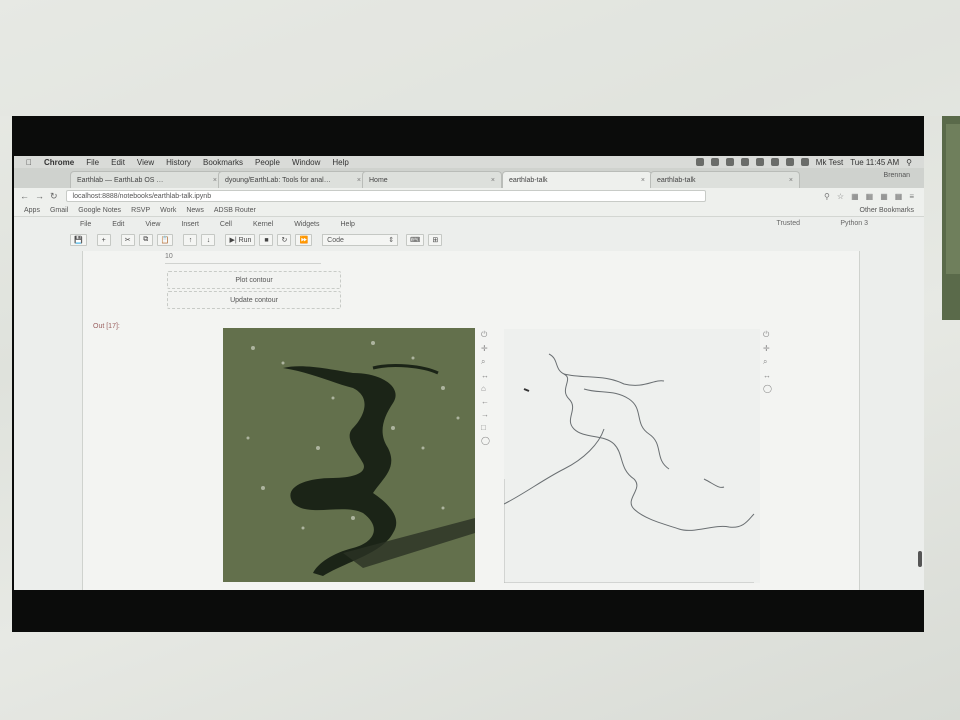 The image size is (960, 720). I want to click on copy-button: ⧉, so click(145, 240).